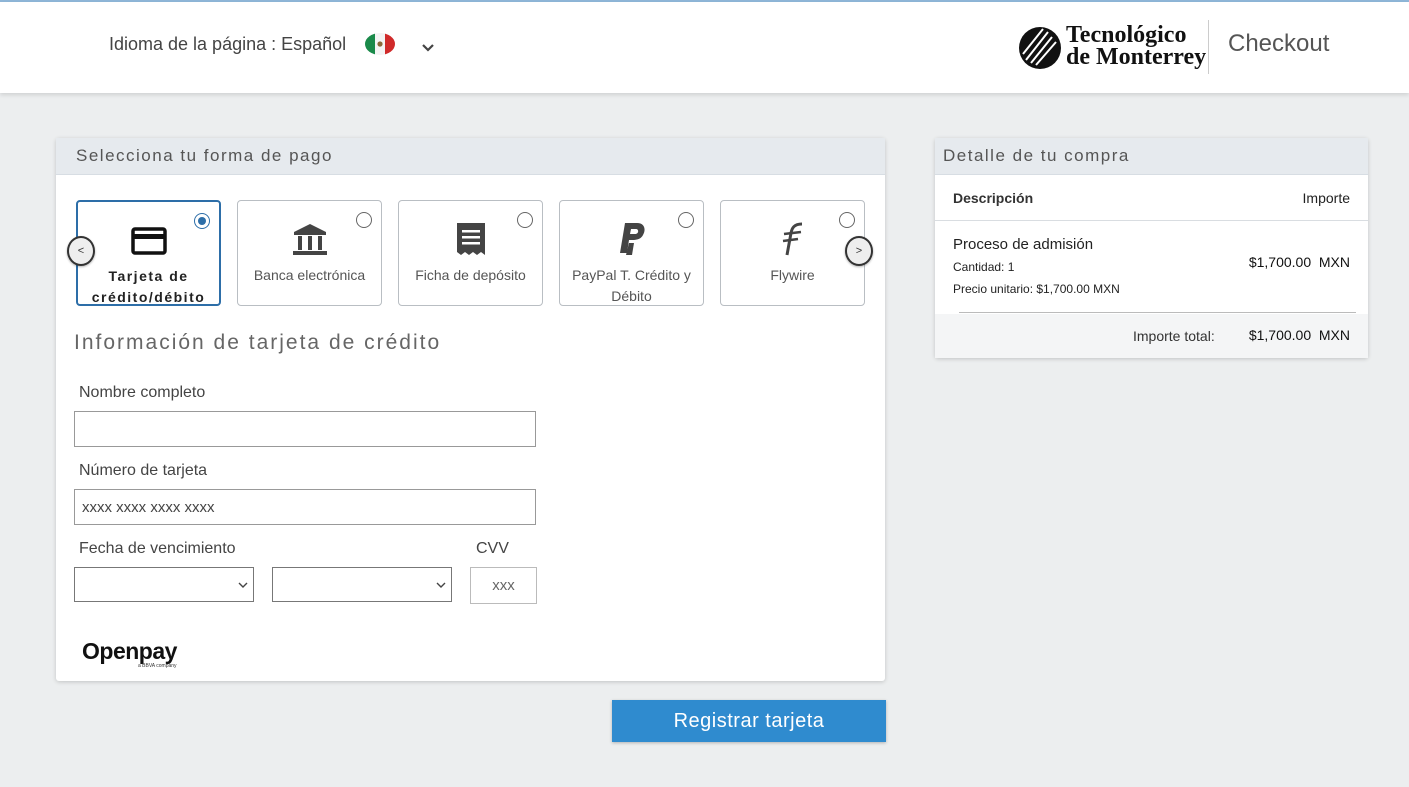  What do you see at coordinates (143, 470) in the screenshot?
I see `card-number-label: Número de tarjeta` at bounding box center [143, 470].